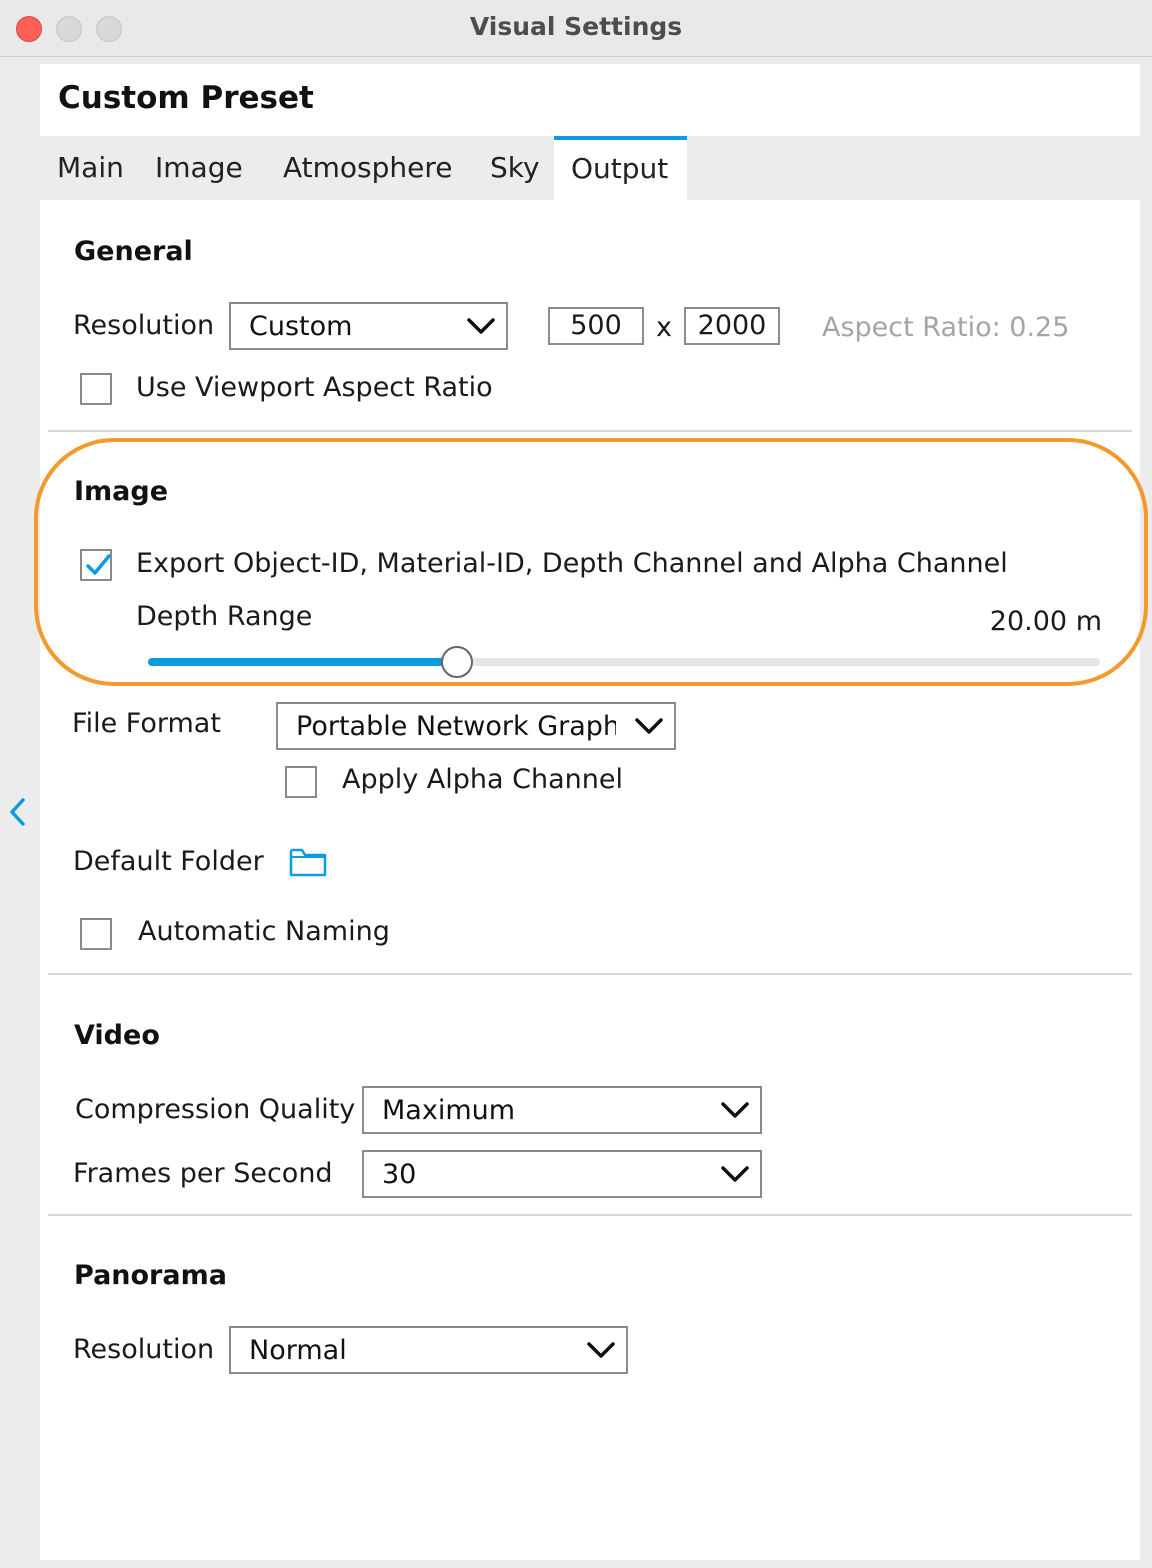  What do you see at coordinates (483, 779) in the screenshot?
I see `apply-alpha-label: Apply Alpha Channel` at bounding box center [483, 779].